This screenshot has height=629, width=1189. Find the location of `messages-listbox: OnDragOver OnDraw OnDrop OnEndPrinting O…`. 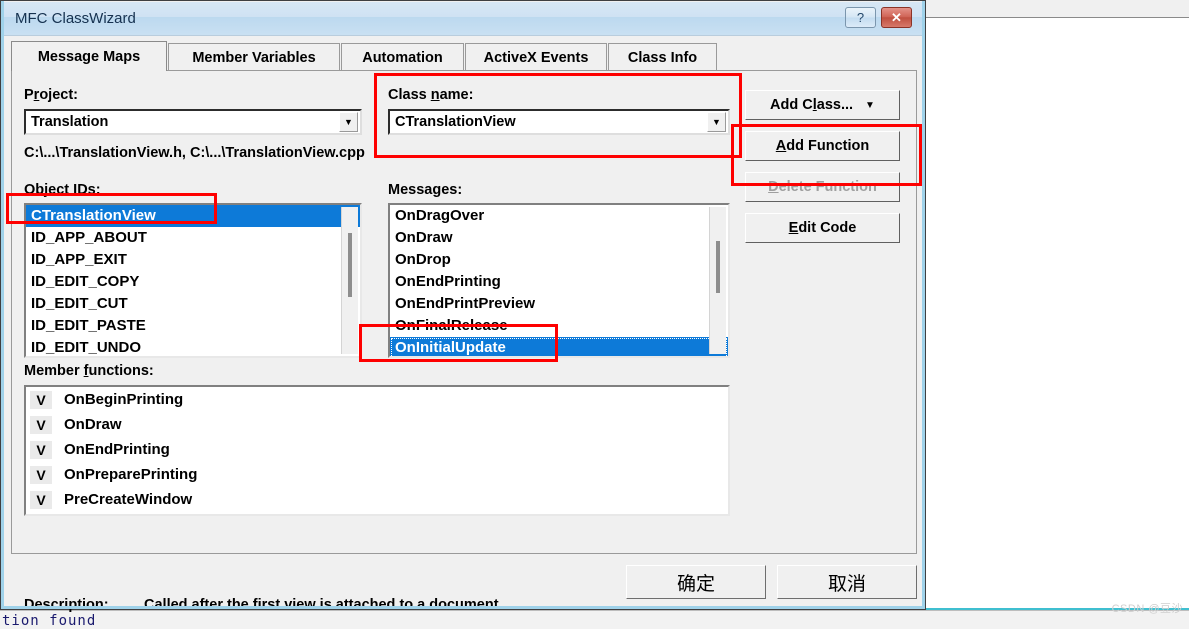

messages-listbox: OnDragOver OnDraw OnDrop OnEndPrinting O… is located at coordinates (559, 280).